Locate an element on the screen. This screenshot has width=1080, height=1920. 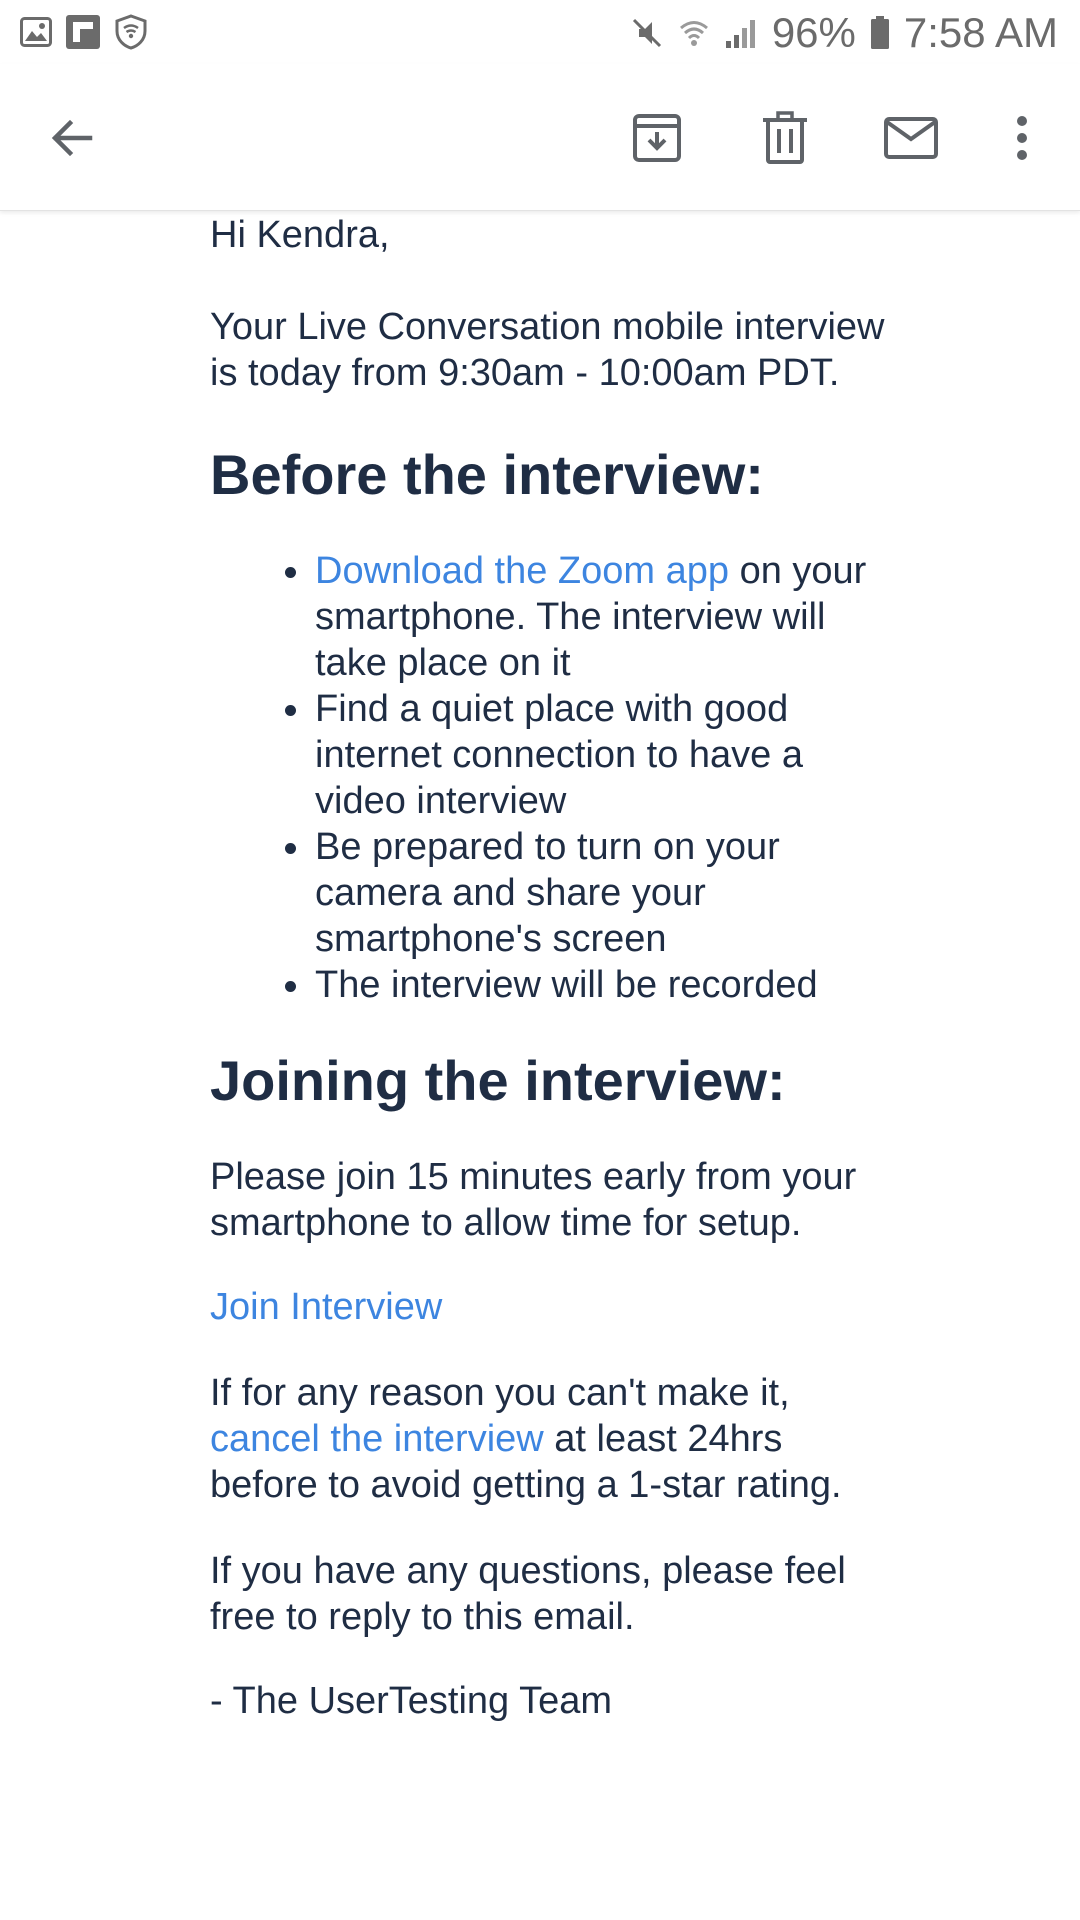
delete-button is located at coordinates (785, 138).